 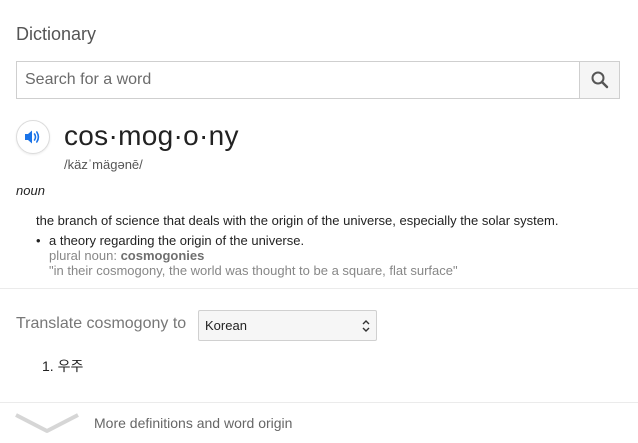 I want to click on search-box, so click(x=318, y=80).